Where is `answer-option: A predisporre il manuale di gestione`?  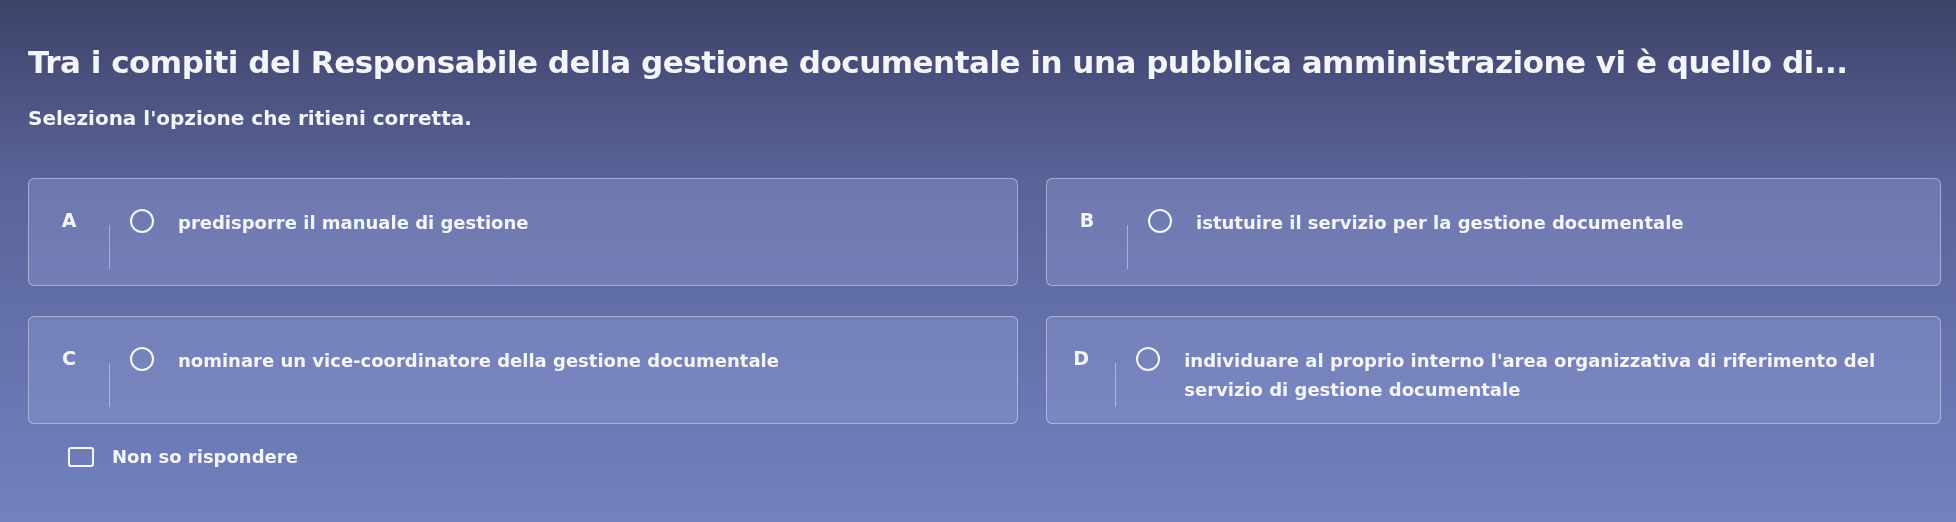
answer-option: A predisporre il manuale di gestione is located at coordinates (523, 232).